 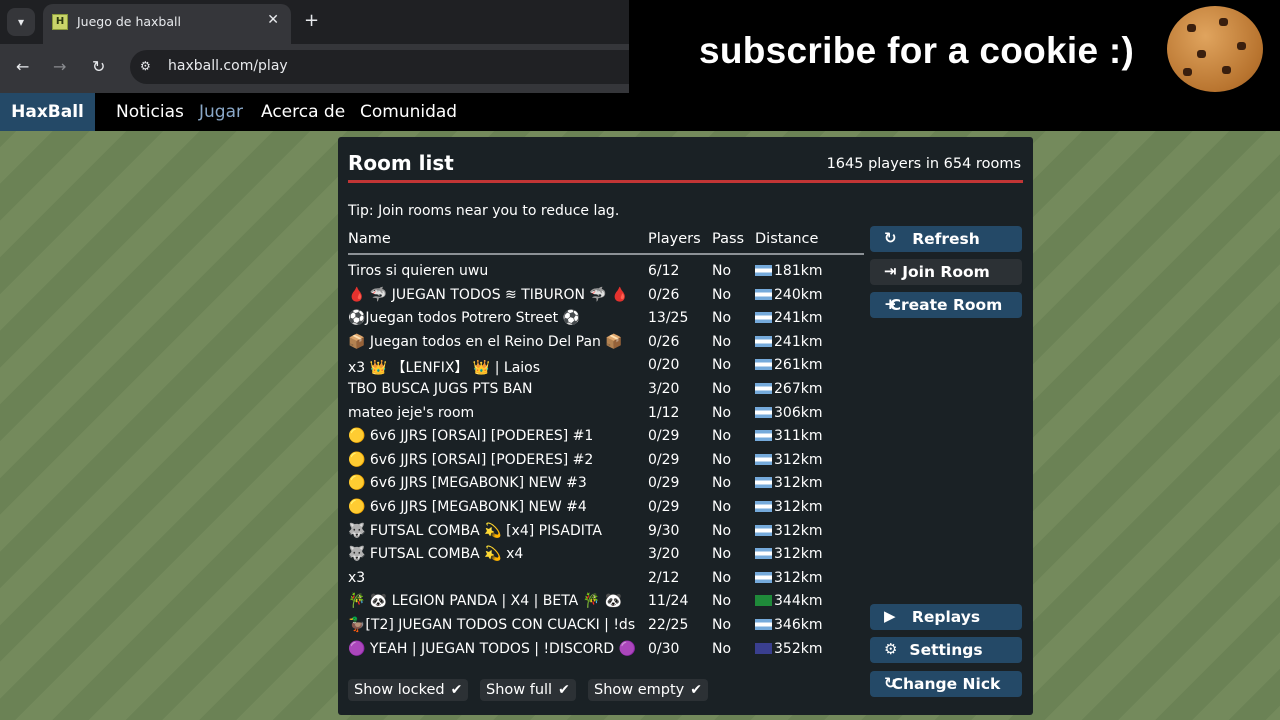 I want to click on room-distance: 240km, so click(x=788, y=295).